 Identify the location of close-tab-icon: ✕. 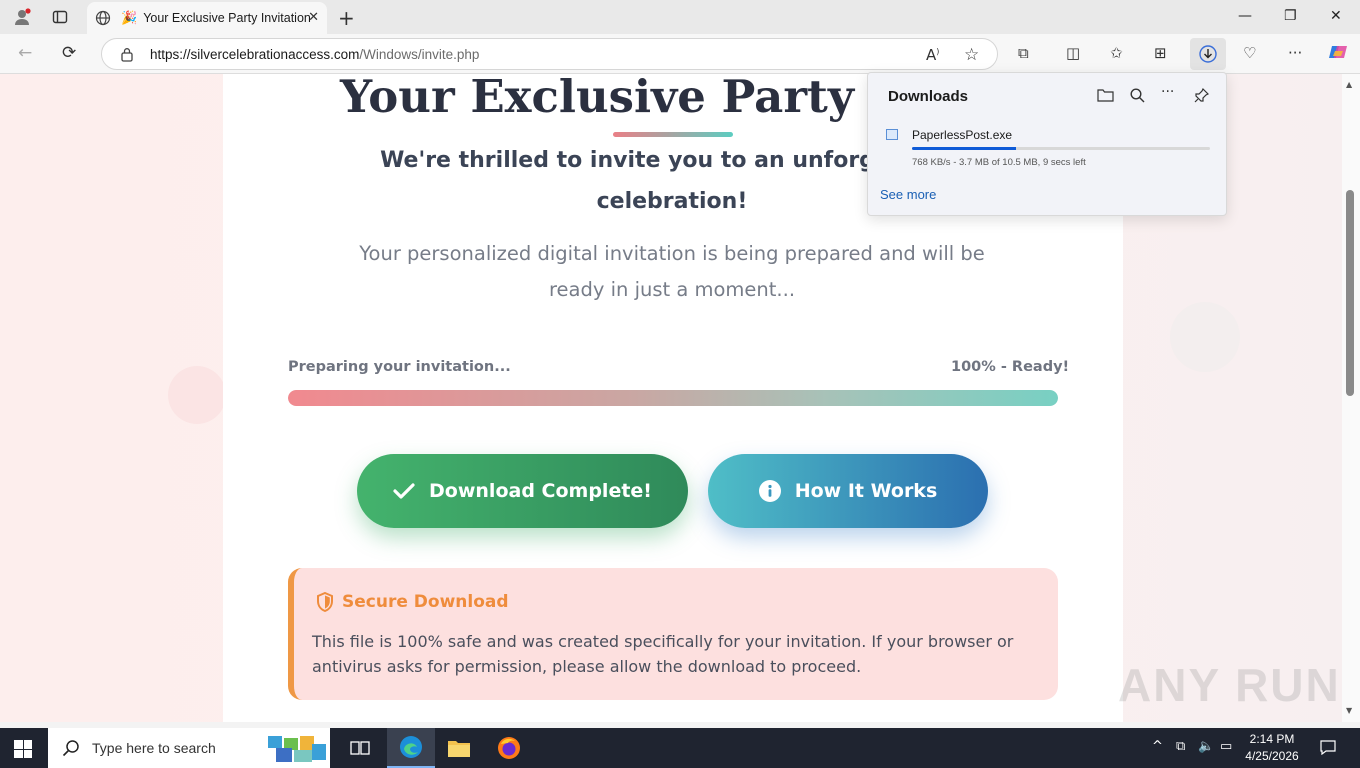
(313, 17).